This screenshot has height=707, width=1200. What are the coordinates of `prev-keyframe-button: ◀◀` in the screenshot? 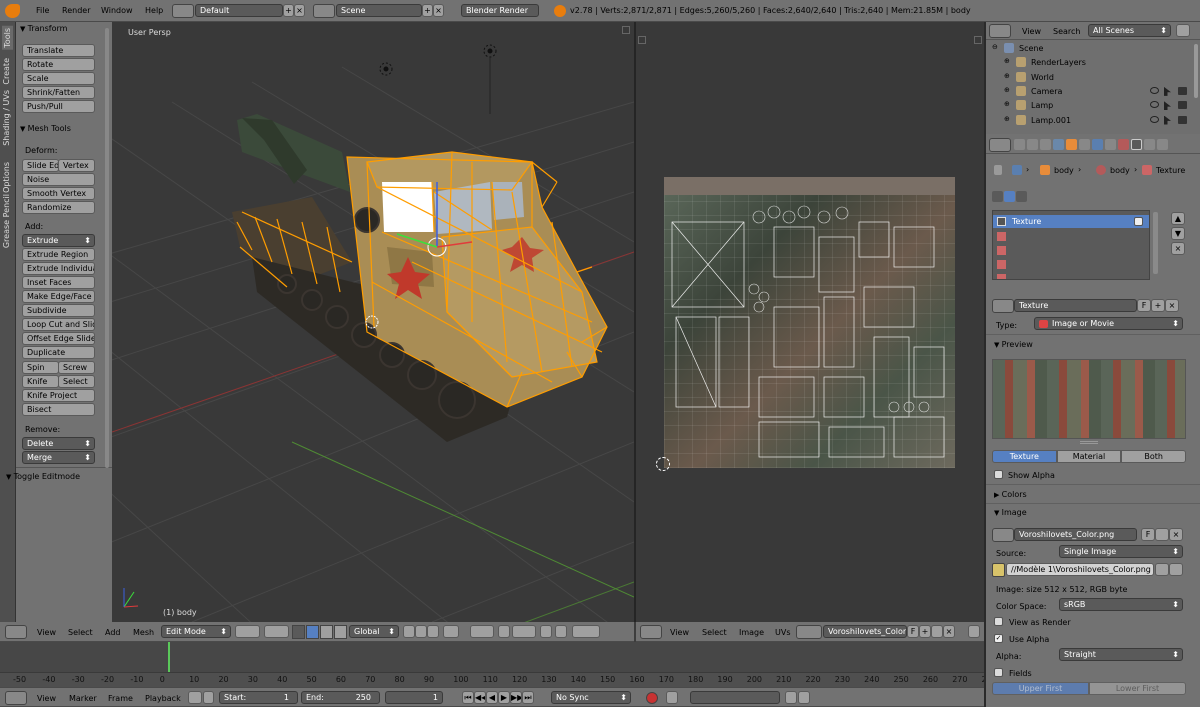 It's located at (480, 697).